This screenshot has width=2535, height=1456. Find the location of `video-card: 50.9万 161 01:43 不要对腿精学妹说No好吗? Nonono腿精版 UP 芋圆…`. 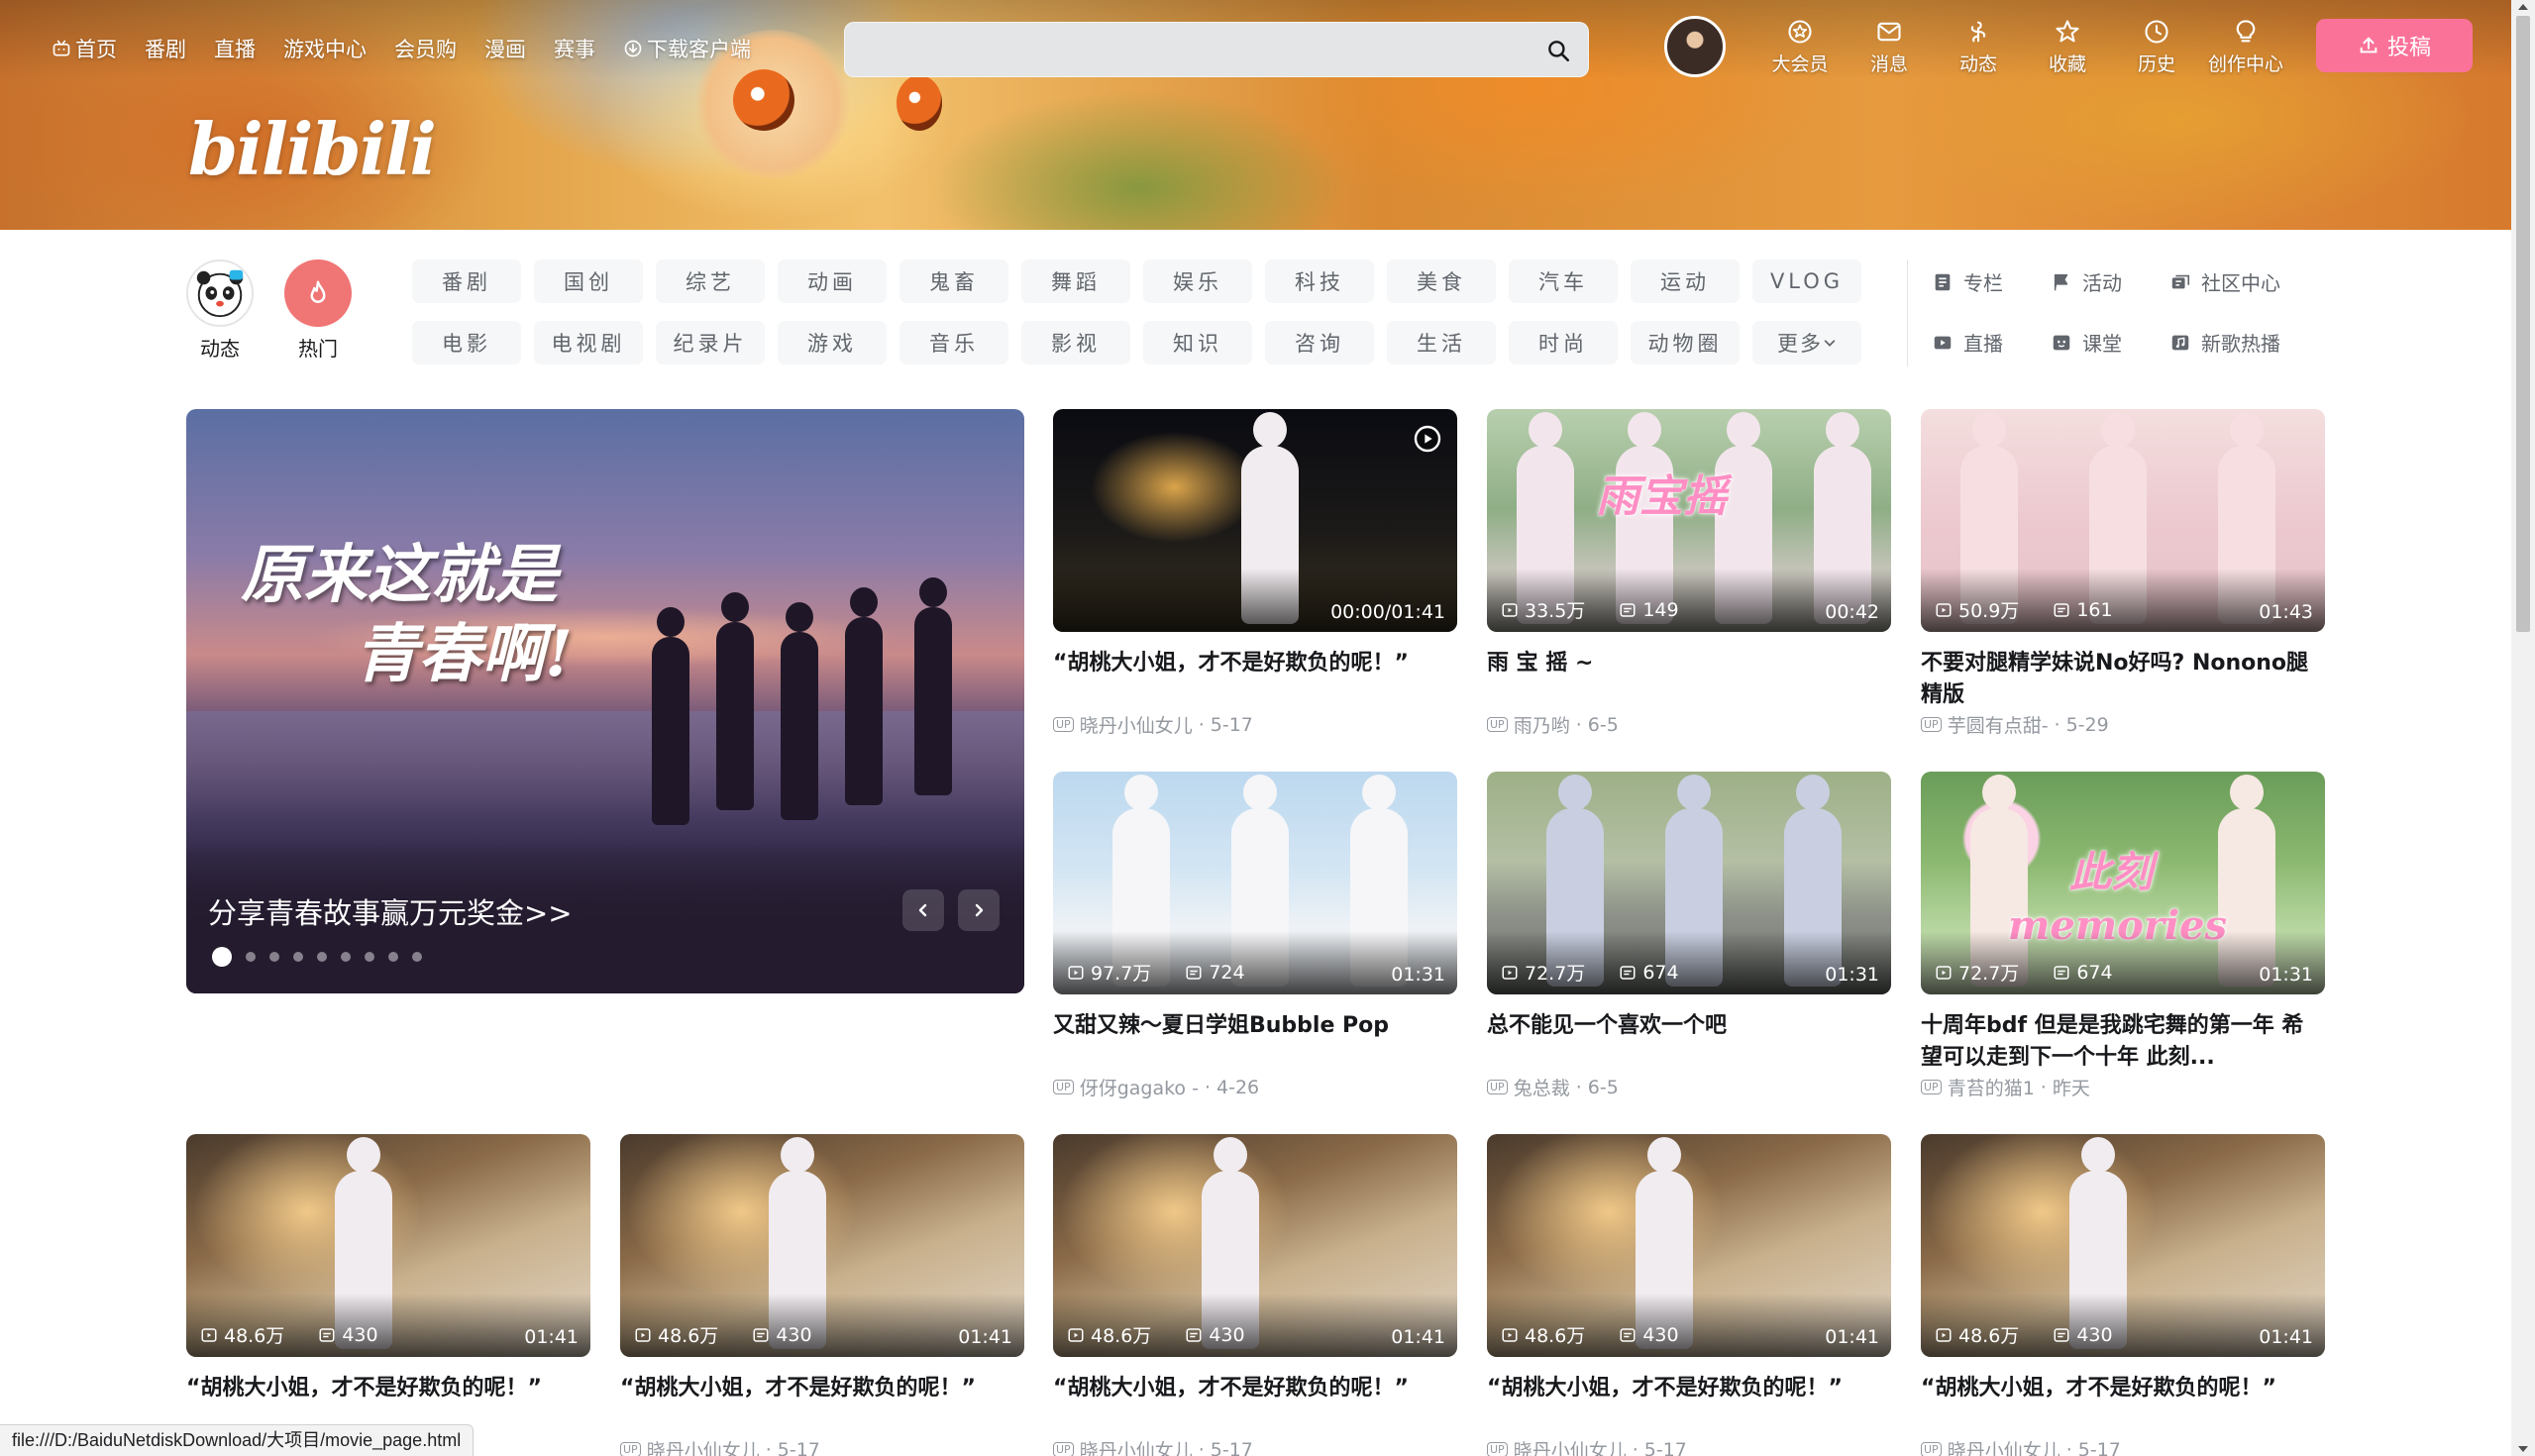

video-card: 50.9万 161 01:43 不要对腿精学妹说No好吗? Nonono腿精版 UP 芋圆… is located at coordinates (2123, 573).